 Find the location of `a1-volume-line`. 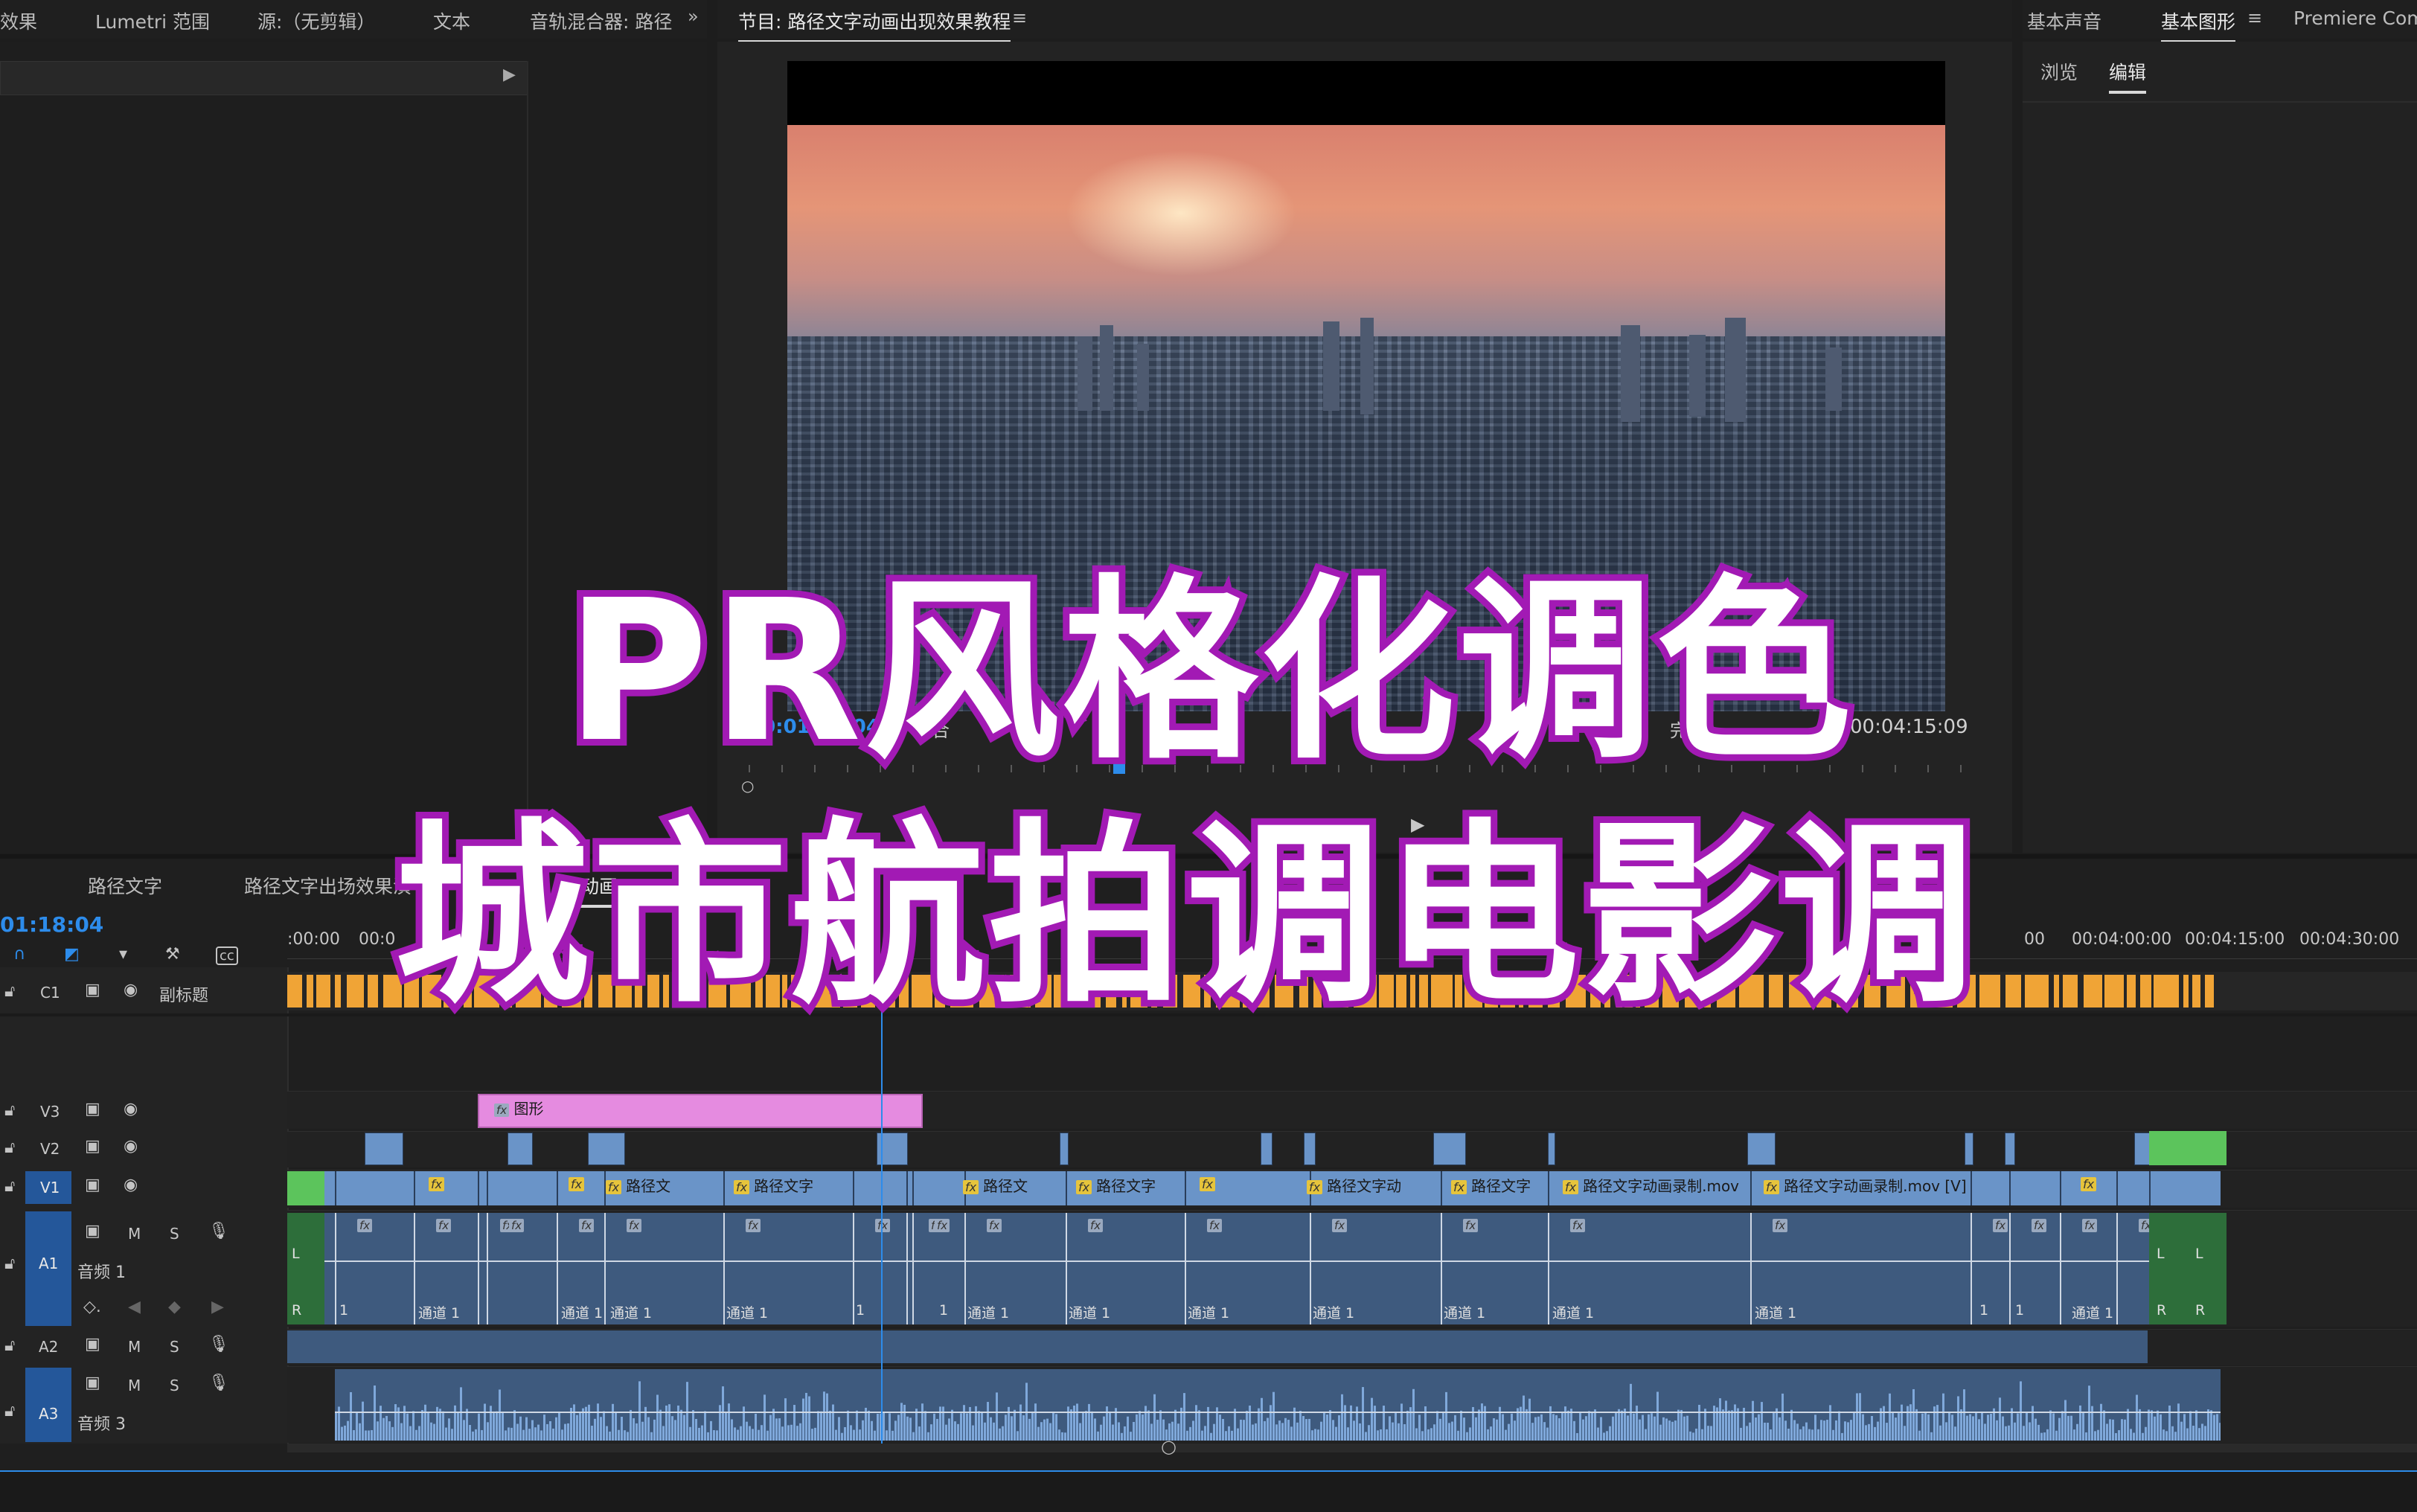

a1-volume-line is located at coordinates (1236, 1261).